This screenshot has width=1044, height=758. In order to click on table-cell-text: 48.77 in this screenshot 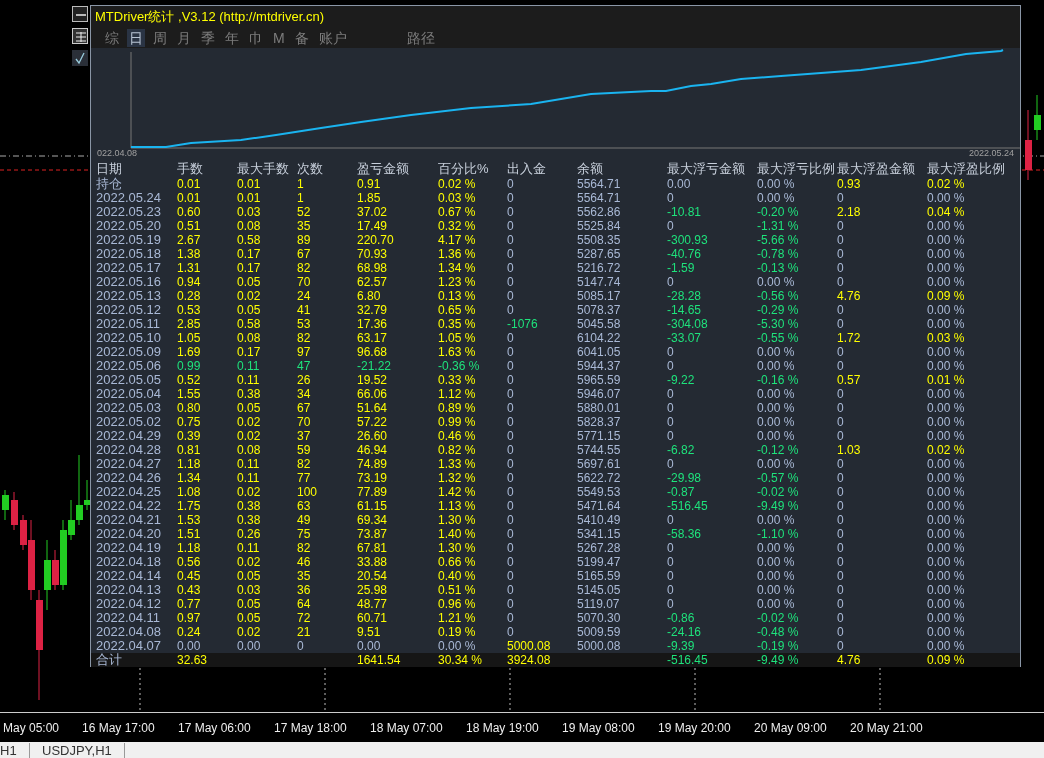, I will do `click(373, 604)`.